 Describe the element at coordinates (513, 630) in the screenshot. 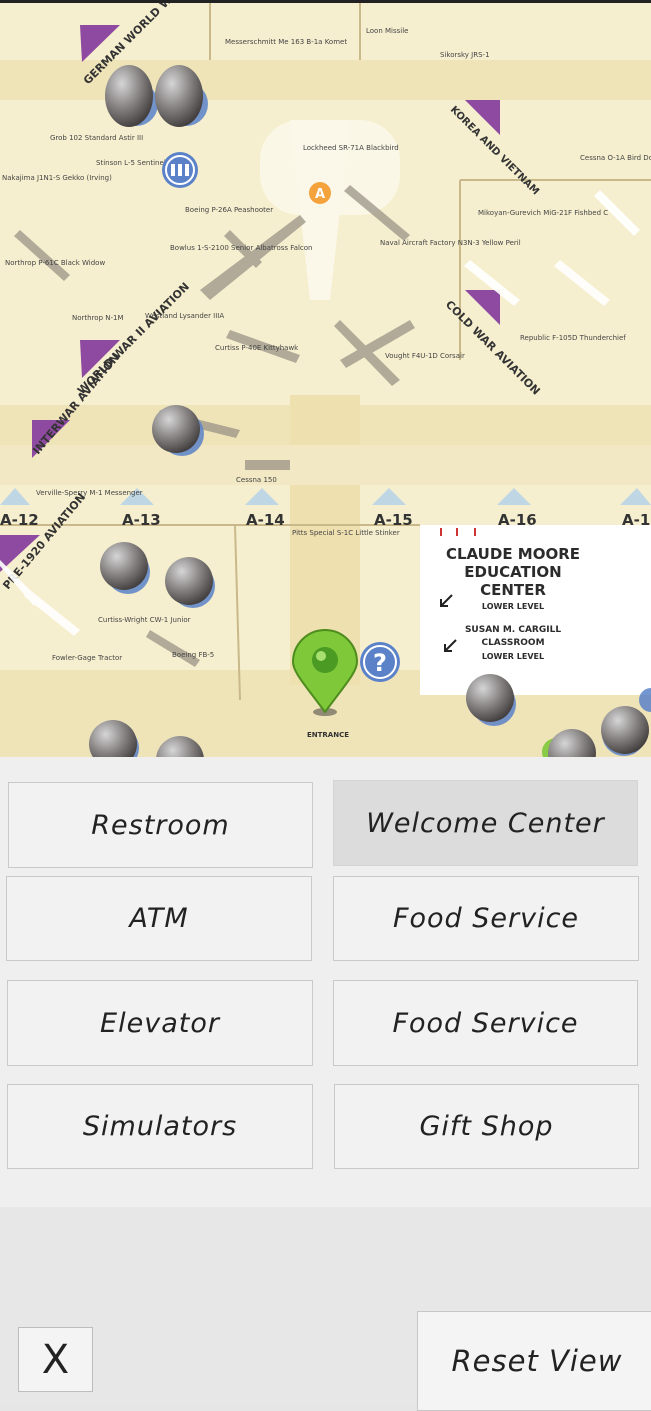

I see `education-center-sub: SUSAN M. CARGILL` at that location.